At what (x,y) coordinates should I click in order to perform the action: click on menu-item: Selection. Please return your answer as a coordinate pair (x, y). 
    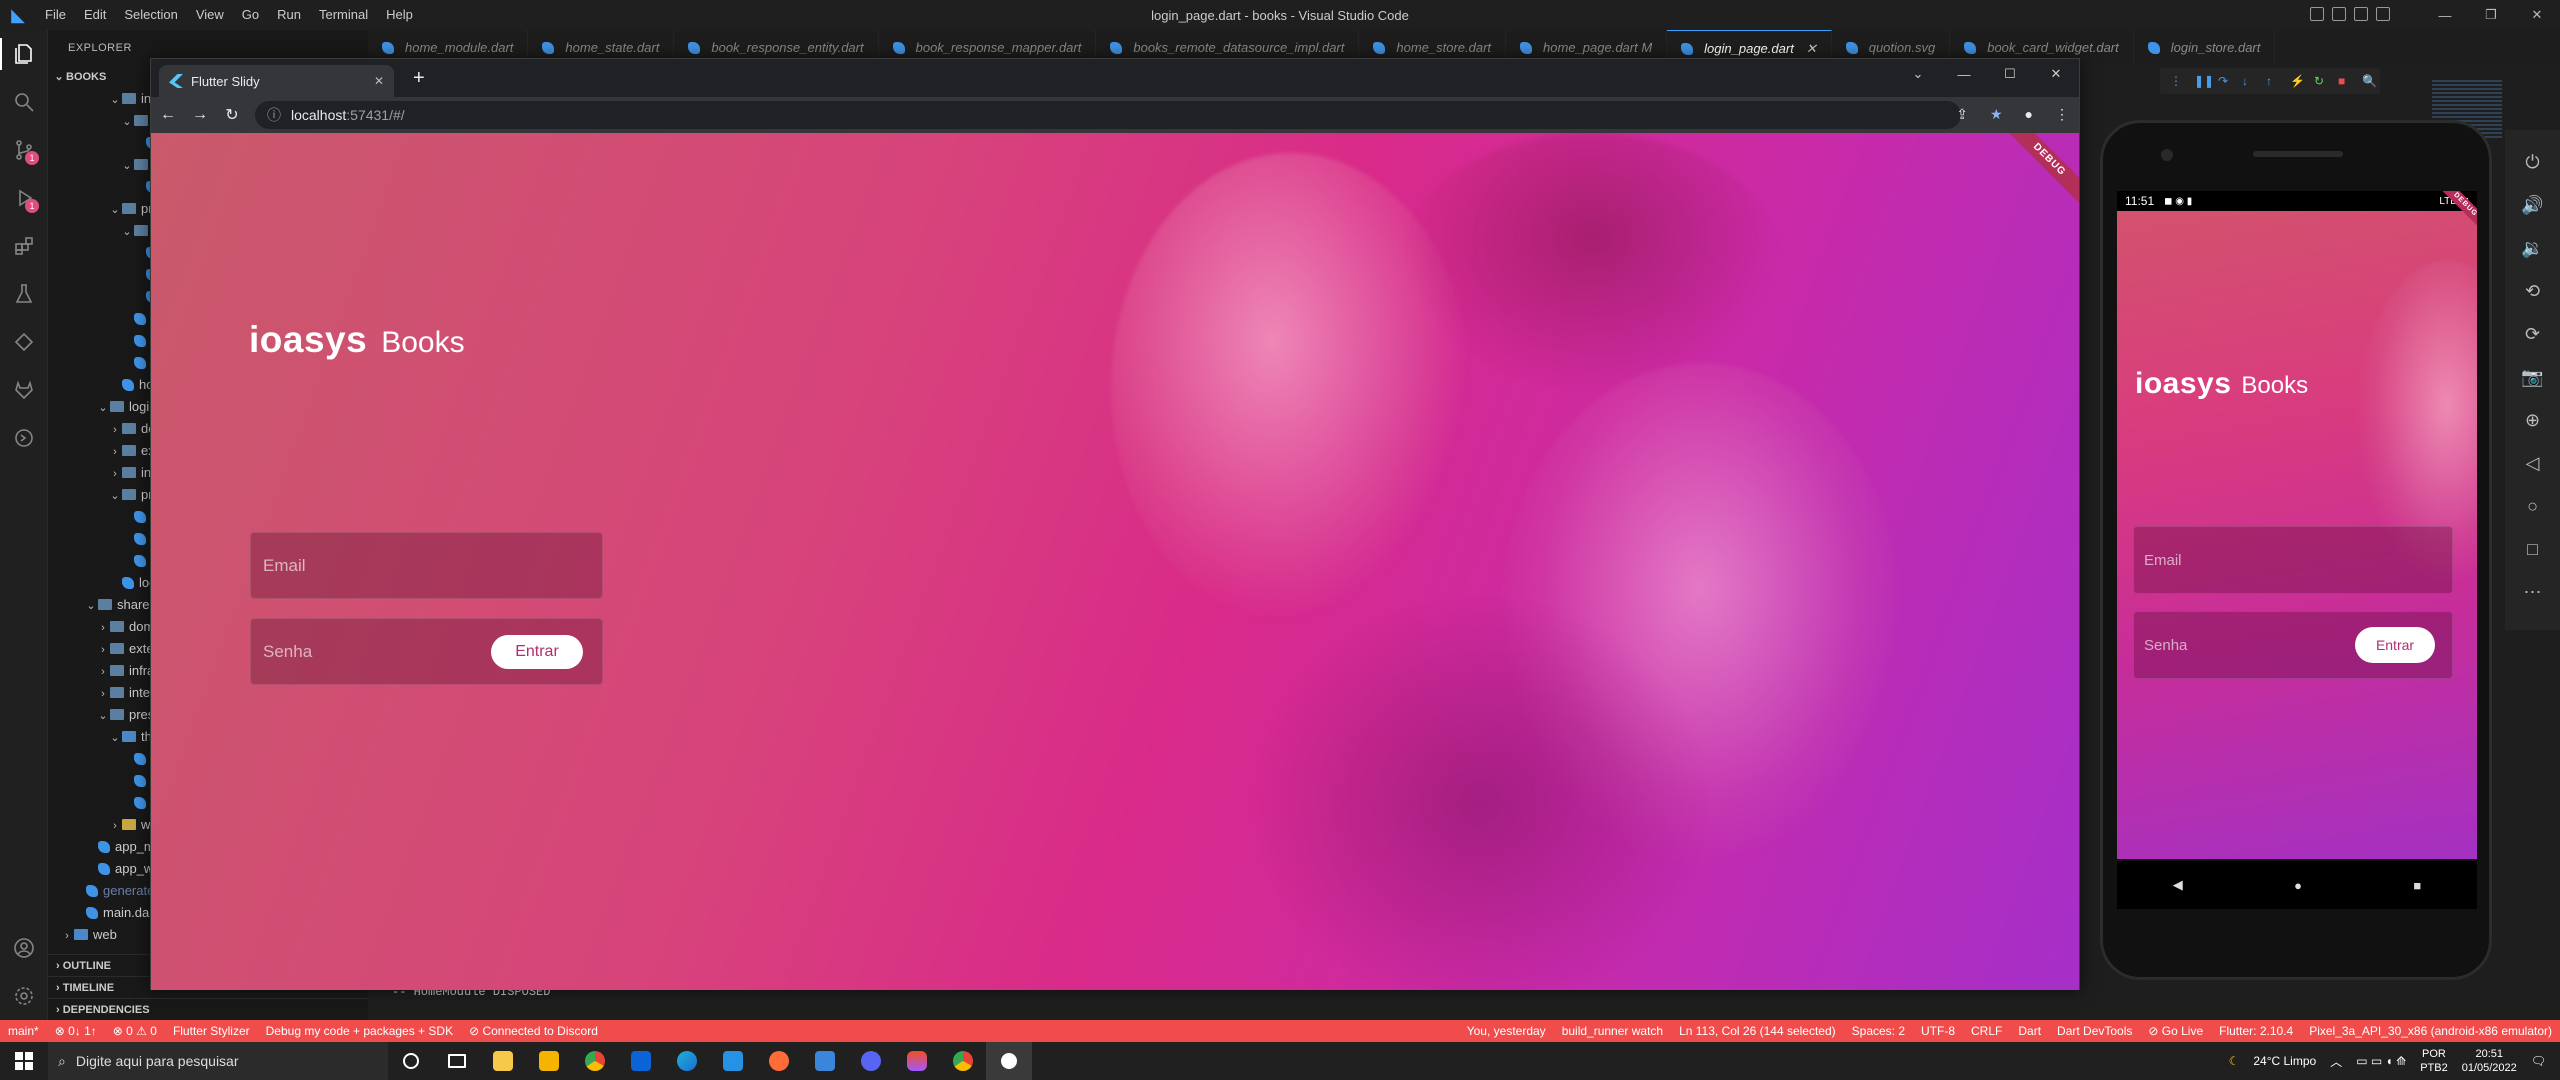
    Looking at the image, I should click on (150, 15).